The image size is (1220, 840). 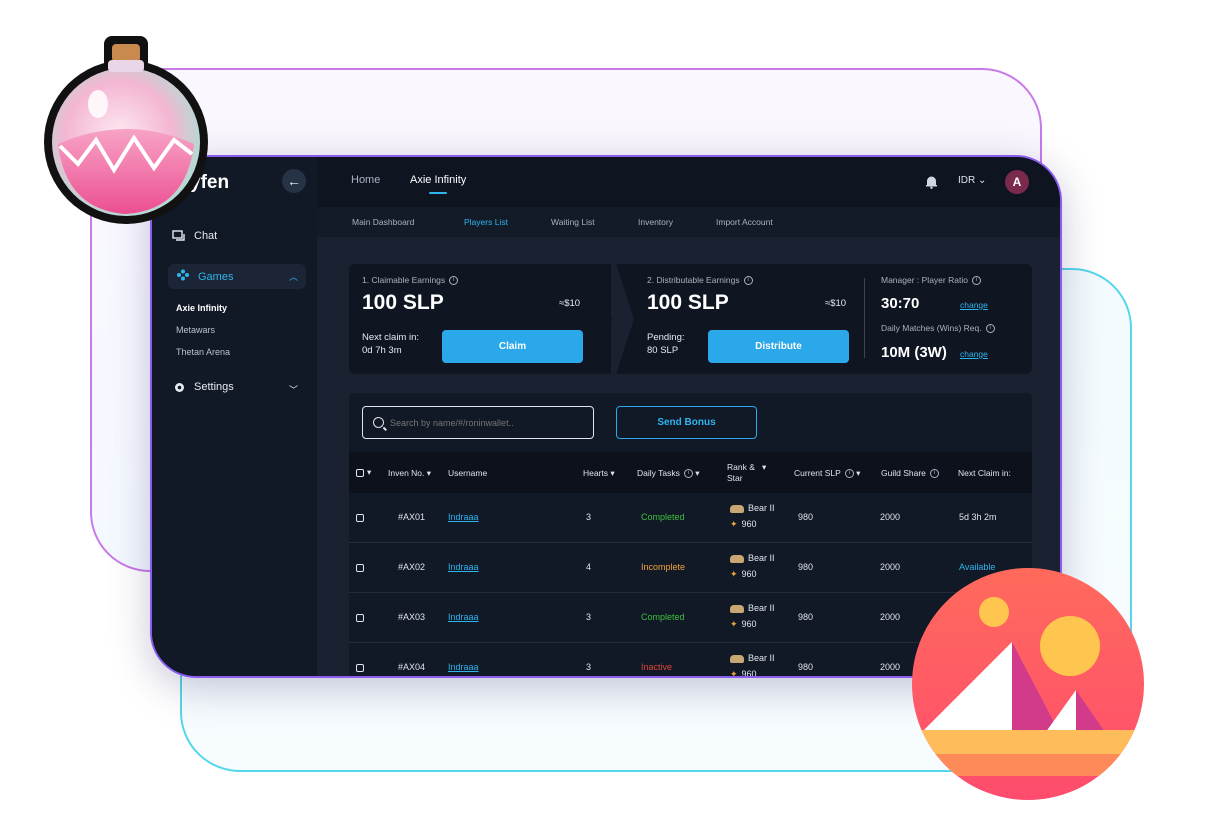 I want to click on search-field, so click(x=478, y=422).